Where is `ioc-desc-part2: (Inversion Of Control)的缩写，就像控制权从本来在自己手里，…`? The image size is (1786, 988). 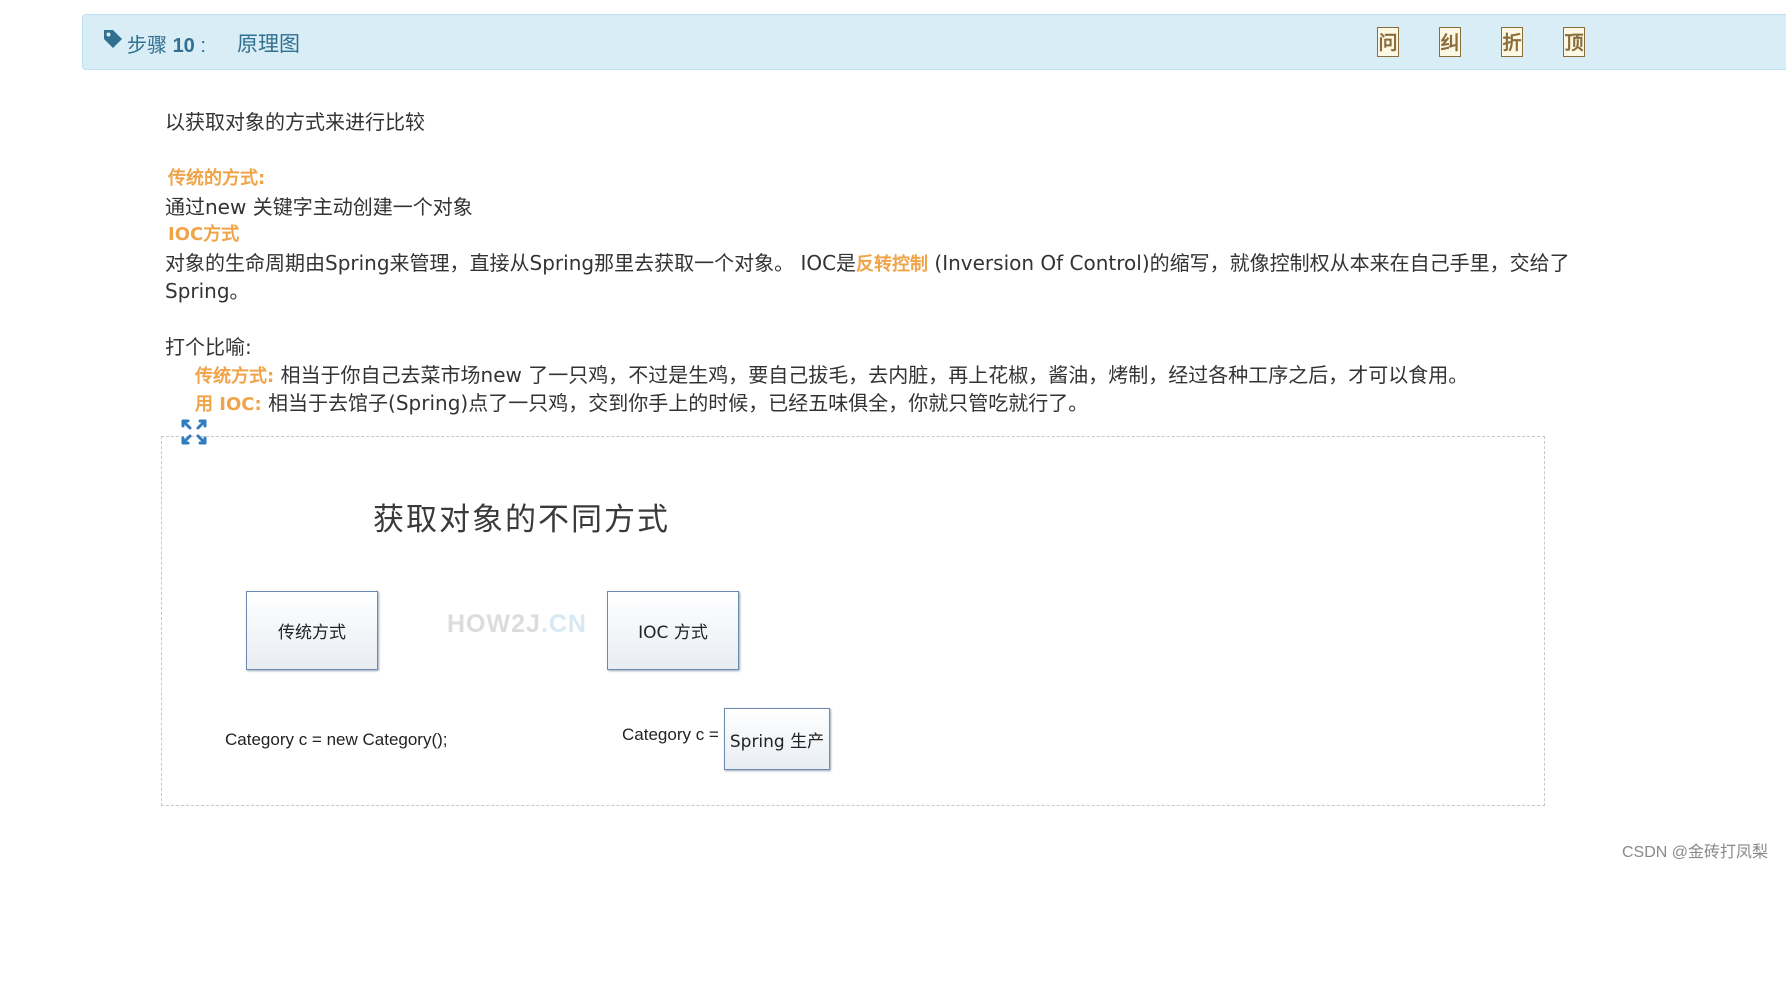
ioc-desc-part2: (Inversion Of Control)的缩写，就像控制权从本来在自己手里，… is located at coordinates (1249, 263).